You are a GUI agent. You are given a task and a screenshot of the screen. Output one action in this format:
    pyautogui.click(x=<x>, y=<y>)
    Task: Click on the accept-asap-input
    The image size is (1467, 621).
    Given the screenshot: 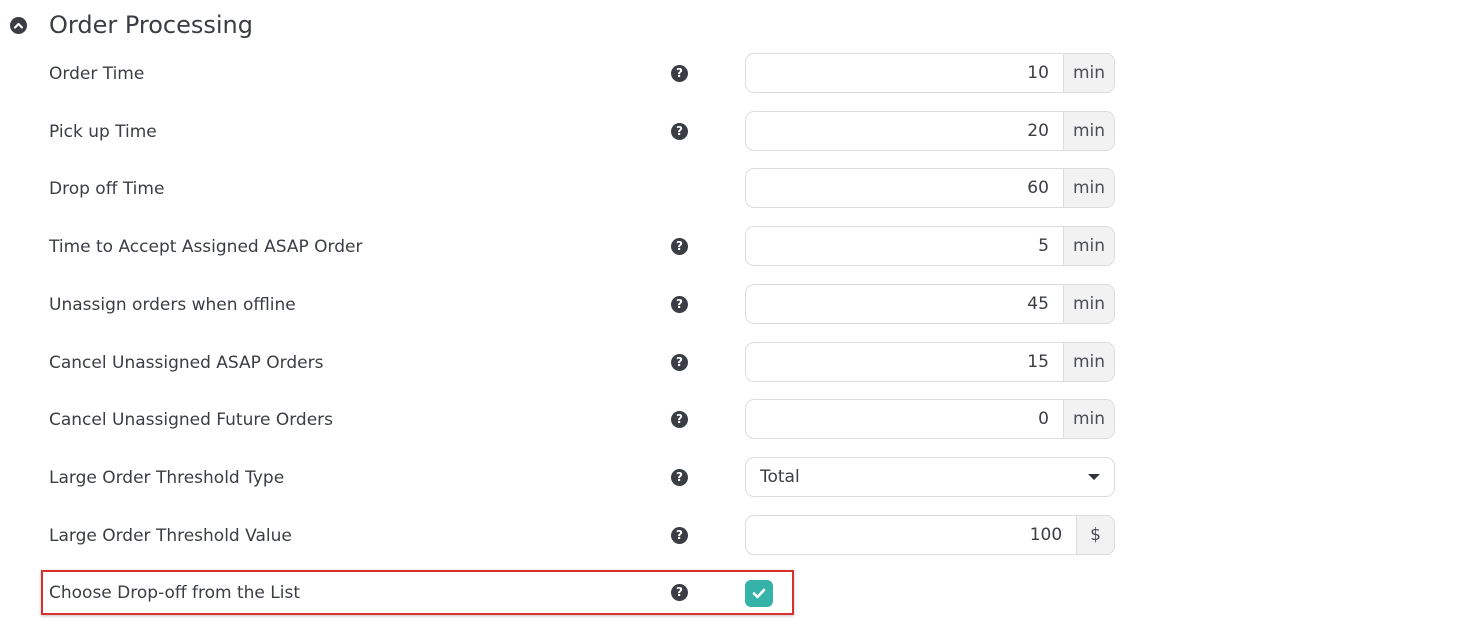 What is the action you would take?
    pyautogui.click(x=904, y=246)
    